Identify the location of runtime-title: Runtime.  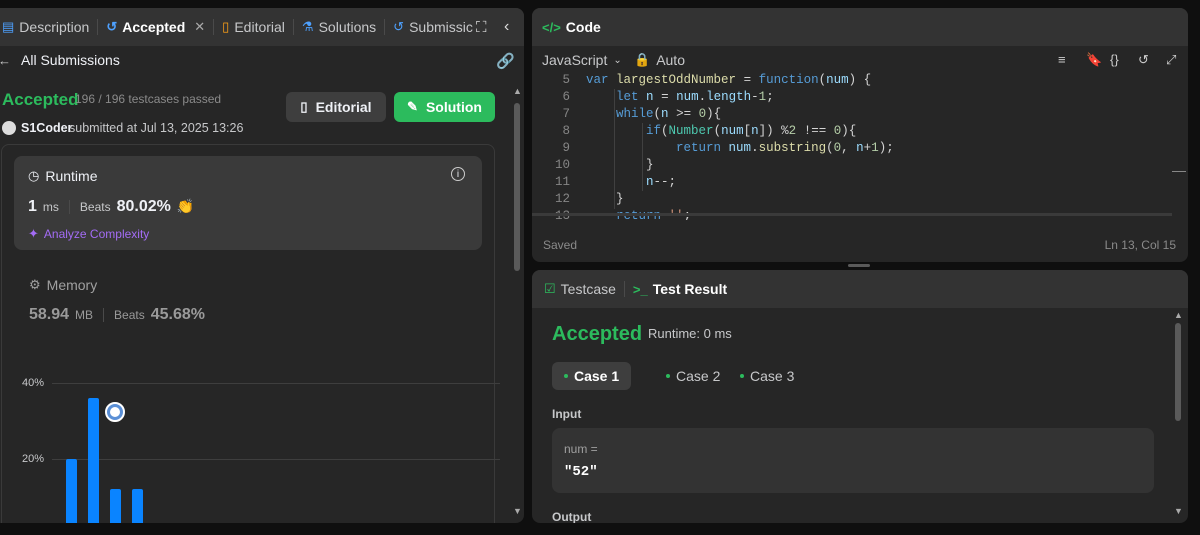
(71, 176).